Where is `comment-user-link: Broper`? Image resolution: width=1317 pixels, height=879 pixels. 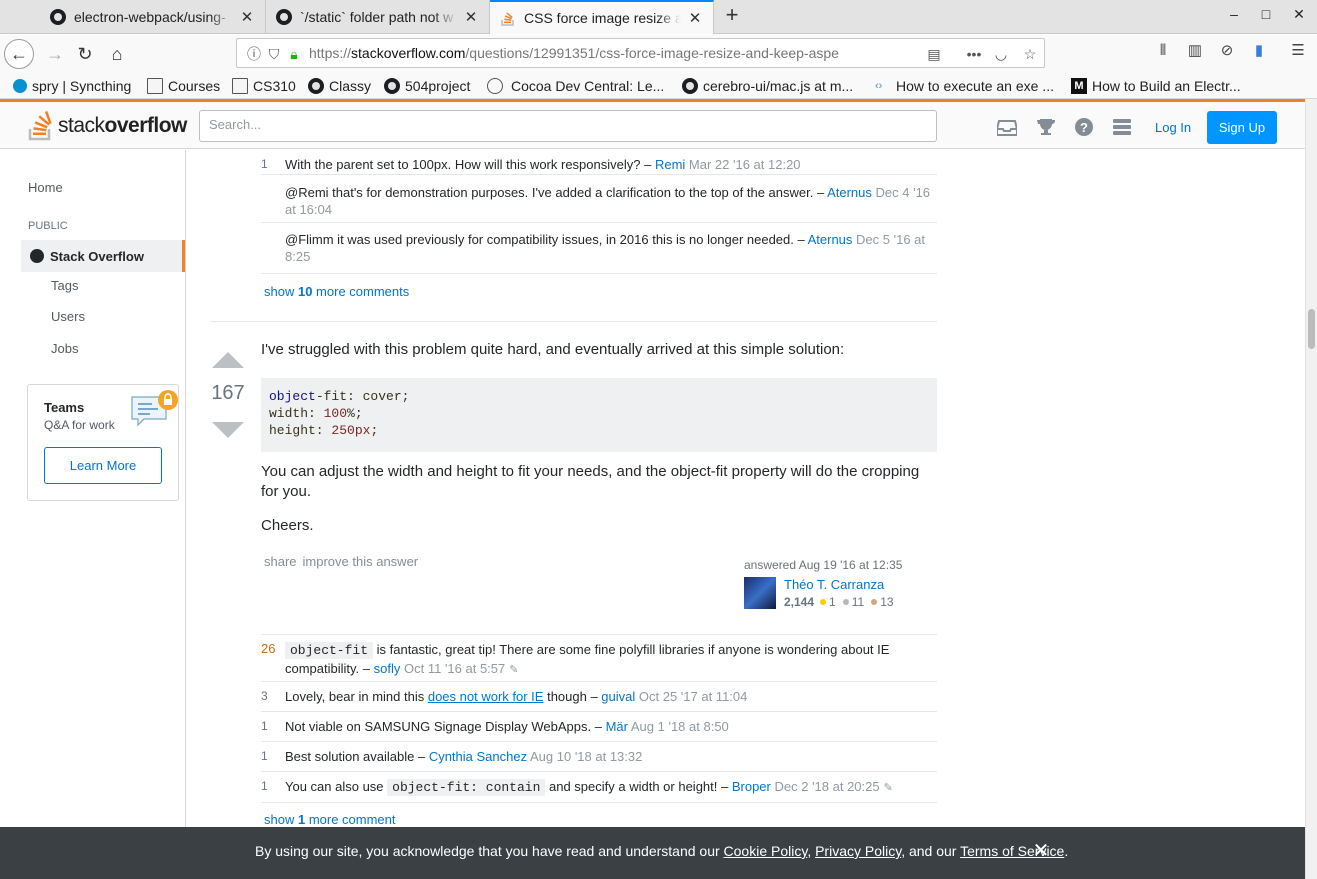 comment-user-link: Broper is located at coordinates (751, 786).